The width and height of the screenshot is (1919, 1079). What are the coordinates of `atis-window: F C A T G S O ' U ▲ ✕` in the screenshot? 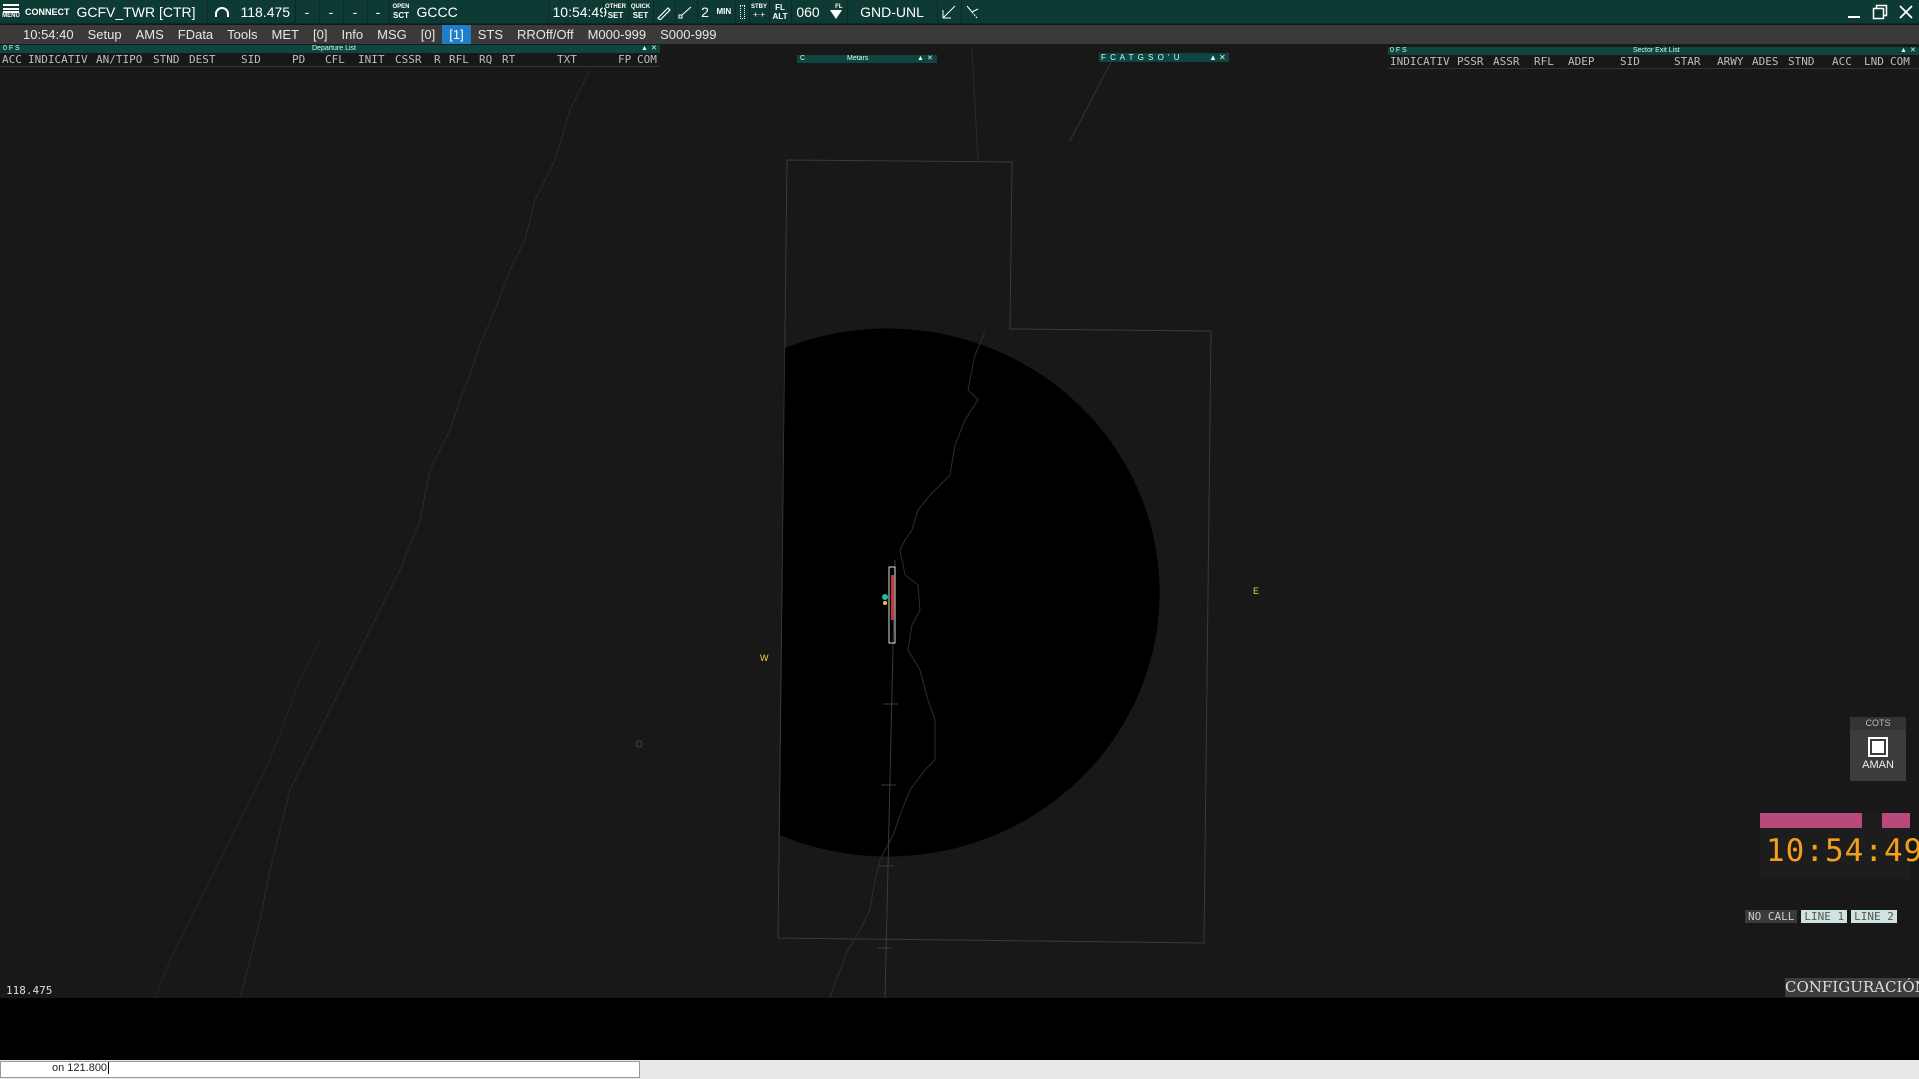 It's located at (1164, 57).